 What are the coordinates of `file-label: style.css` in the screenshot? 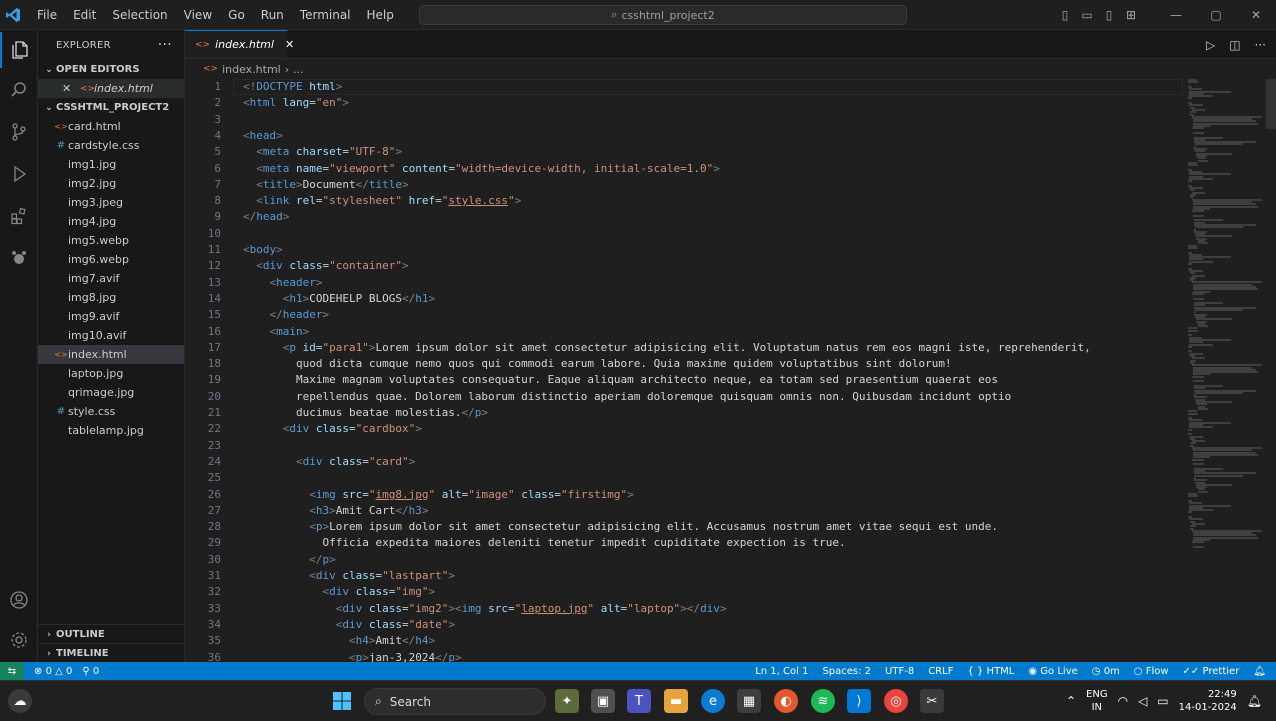 It's located at (92, 411).